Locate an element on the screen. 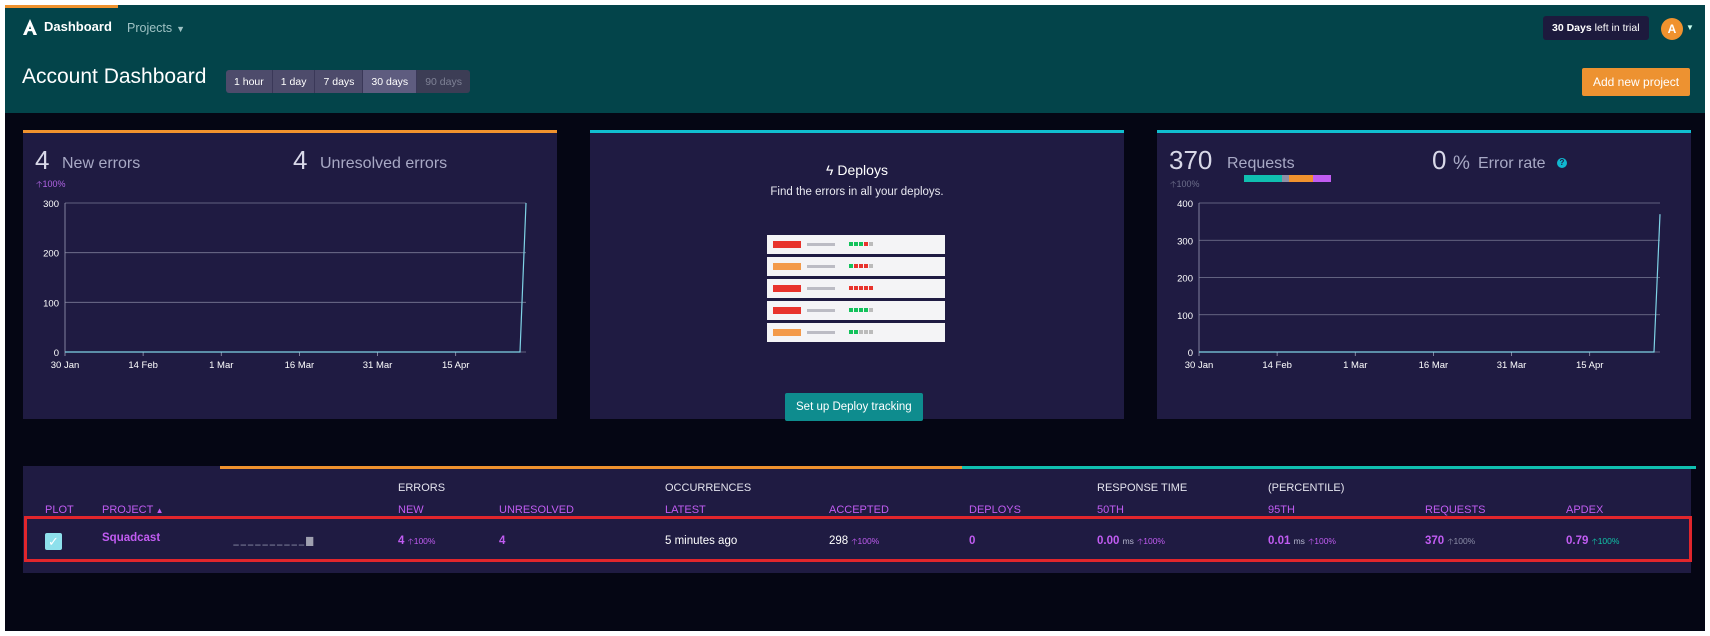 The height and width of the screenshot is (636, 1710). col-header-new: NEW is located at coordinates (411, 510).